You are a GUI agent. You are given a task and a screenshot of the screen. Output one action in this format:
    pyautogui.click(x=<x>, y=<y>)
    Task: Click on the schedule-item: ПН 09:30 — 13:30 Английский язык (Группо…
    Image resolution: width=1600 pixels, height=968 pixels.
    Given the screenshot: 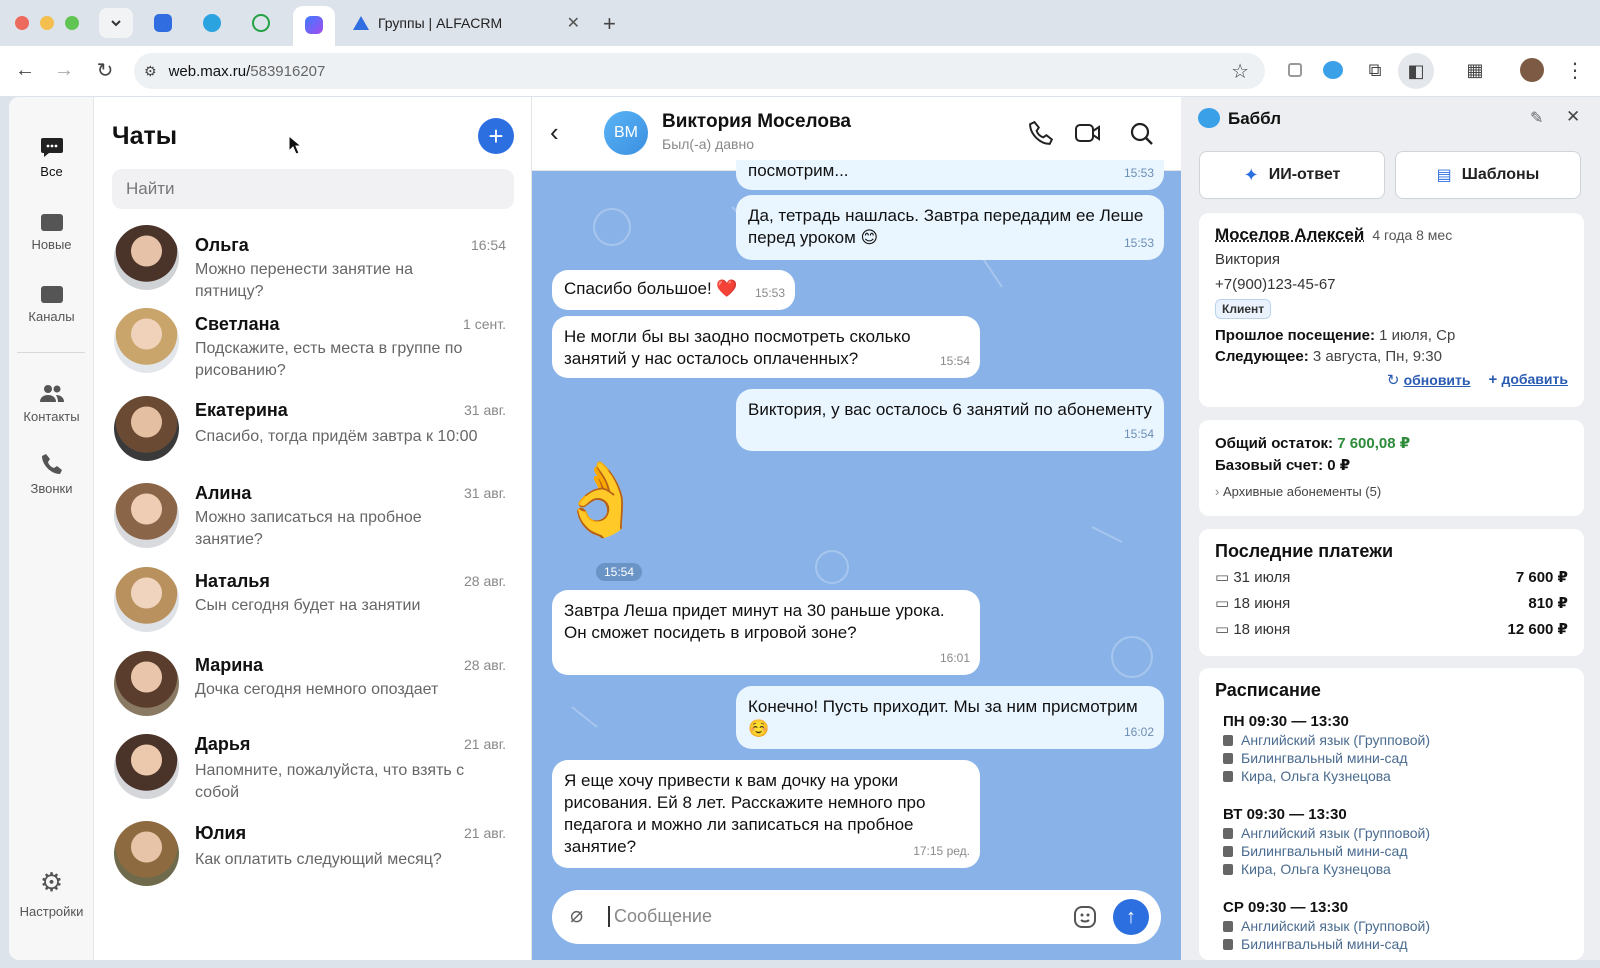 What is the action you would take?
    pyautogui.click(x=1391, y=748)
    